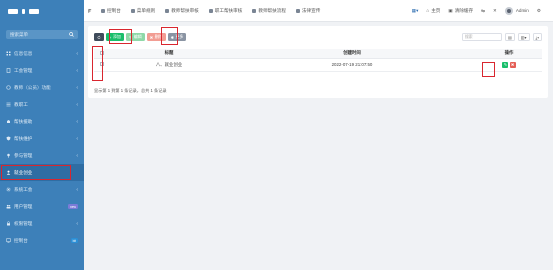 Image resolution: width=553 pixels, height=270 pixels. What do you see at coordinates (460, 11) in the screenshot?
I see `clear-cache-button: ▣ 清除缓存` at bounding box center [460, 11].